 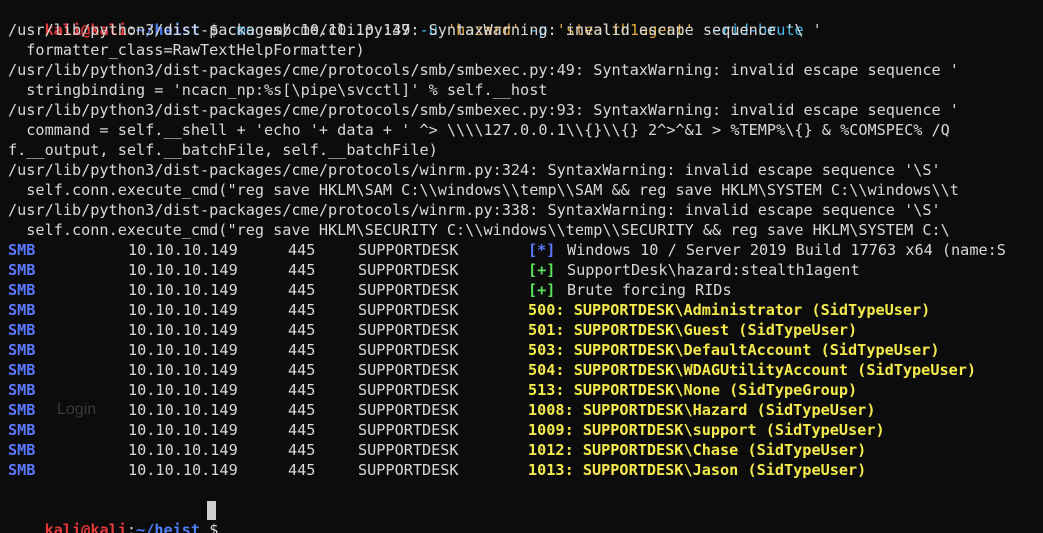 What do you see at coordinates (214, 527) in the screenshot?
I see `prompt-symbol: $` at bounding box center [214, 527].